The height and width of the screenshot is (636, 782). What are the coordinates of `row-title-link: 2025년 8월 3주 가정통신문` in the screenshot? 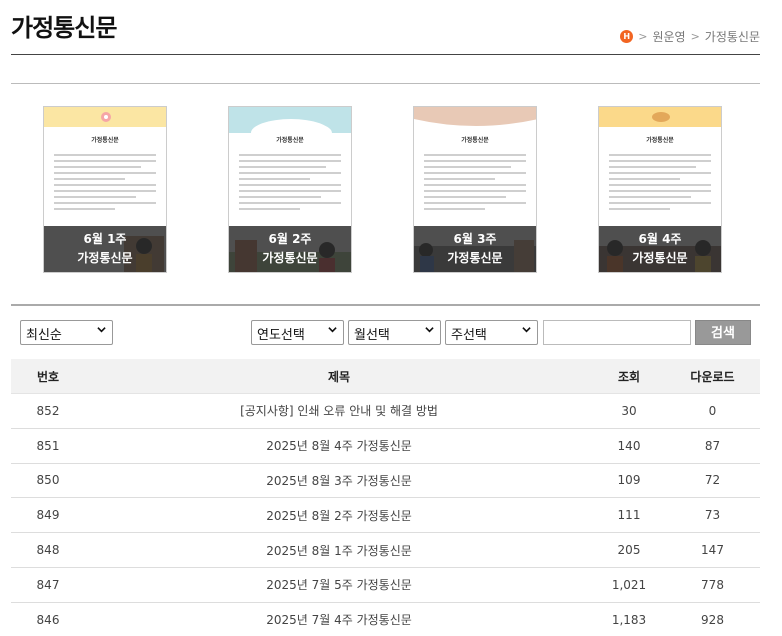 It's located at (339, 480).